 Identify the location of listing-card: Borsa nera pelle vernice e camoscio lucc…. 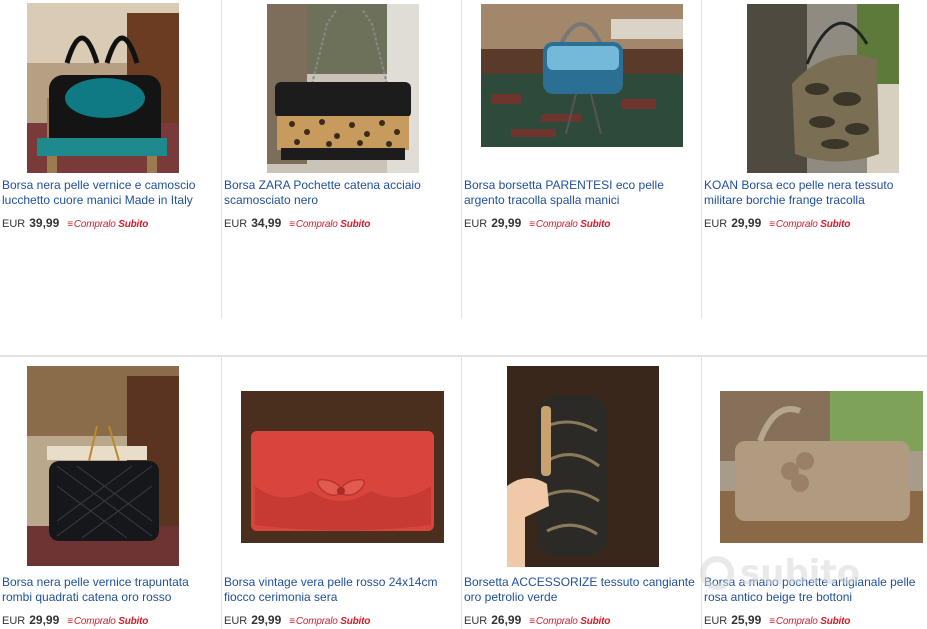
(111, 159).